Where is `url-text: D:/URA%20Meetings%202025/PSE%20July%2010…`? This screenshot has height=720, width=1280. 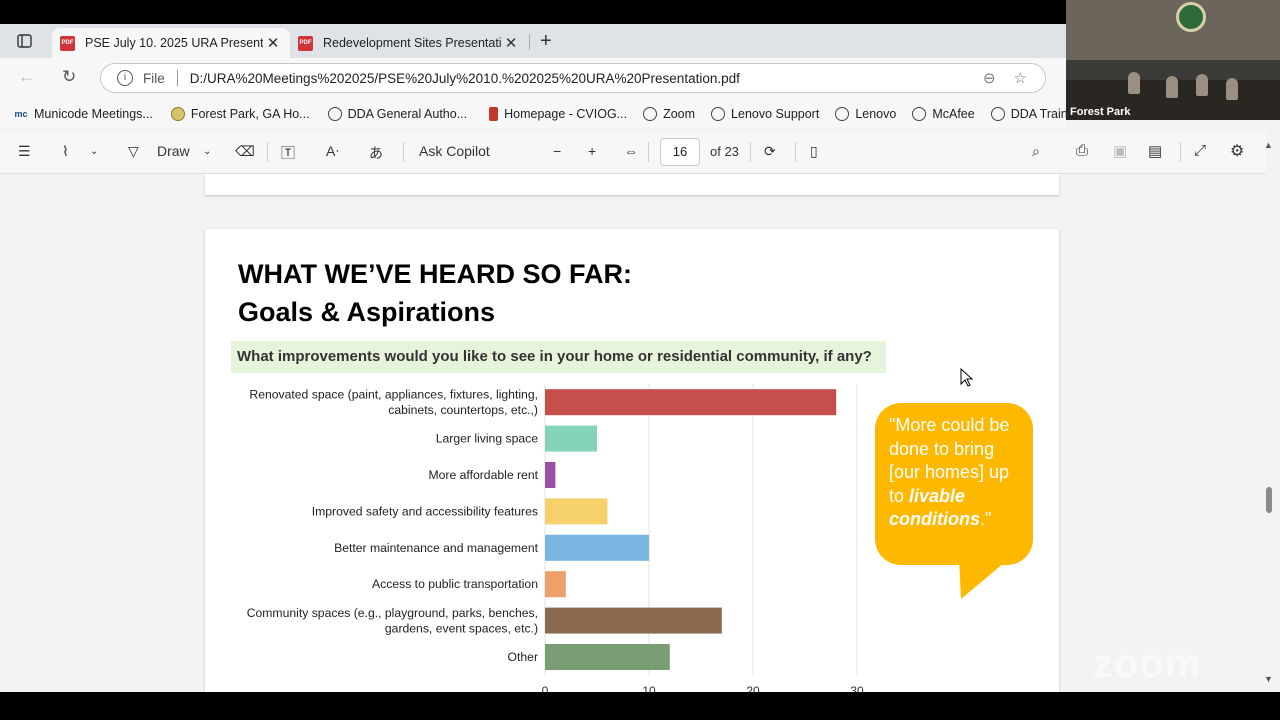
url-text: D:/URA%20Meetings%202025/PSE%20July%2010… is located at coordinates (586, 78).